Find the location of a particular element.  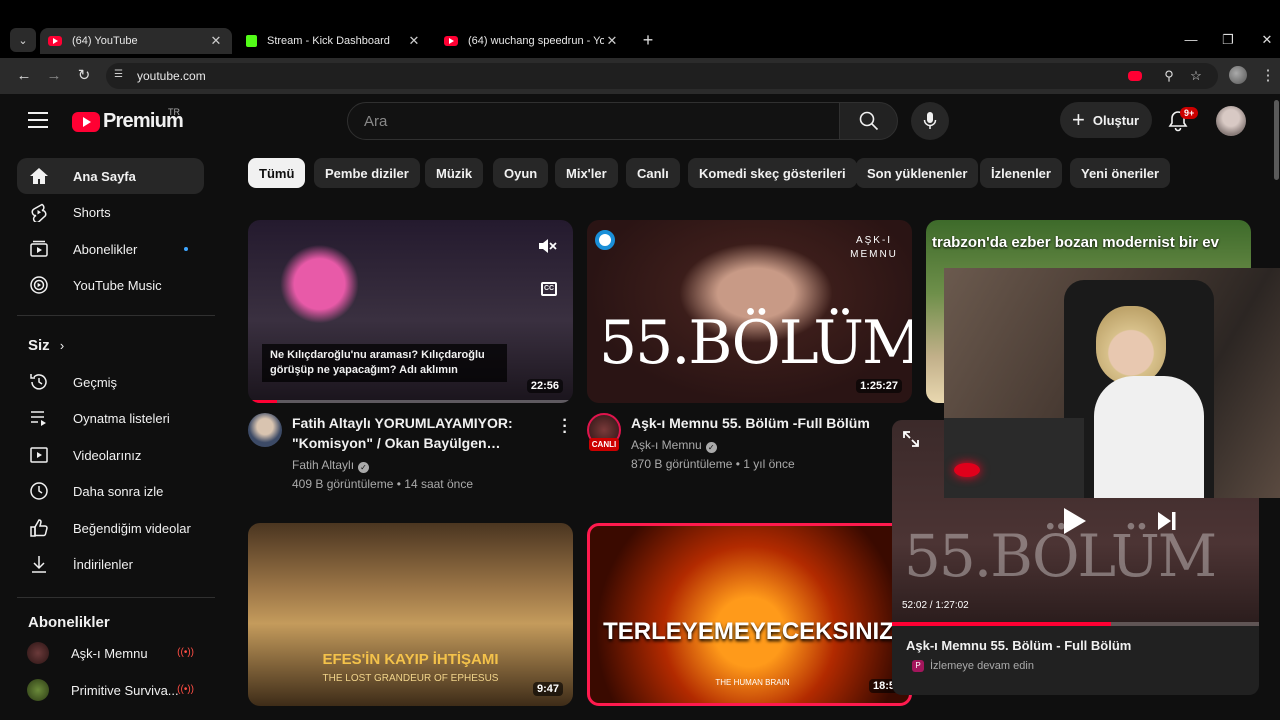

youtube-extension-icon is located at coordinates (1135, 76).